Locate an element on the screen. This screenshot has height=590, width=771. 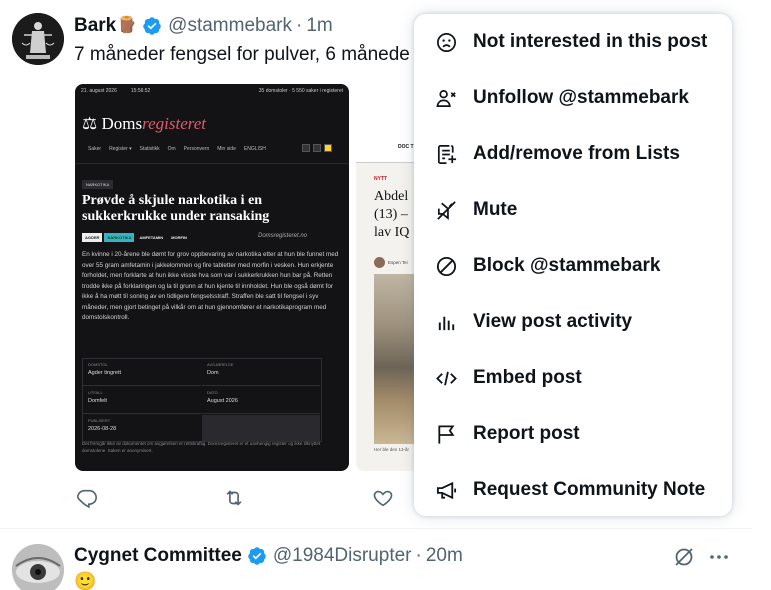
media-cell: UTFALL Domfelt is located at coordinates (142, 400).